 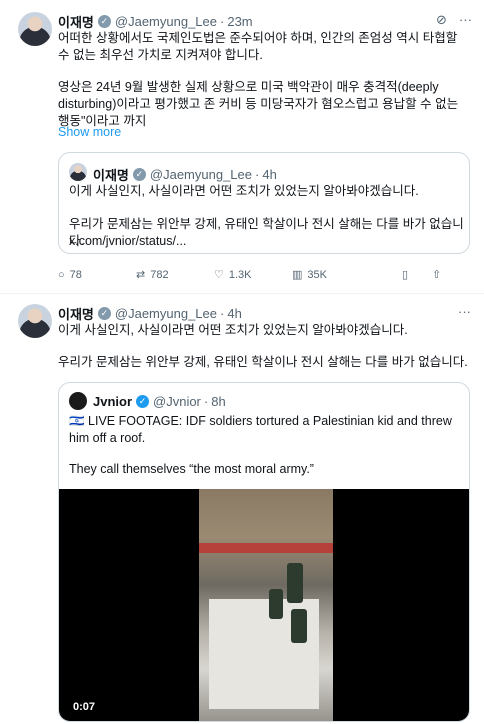 What do you see at coordinates (253, 275) in the screenshot?
I see `like-button: ♡ 1.3K` at bounding box center [253, 275].